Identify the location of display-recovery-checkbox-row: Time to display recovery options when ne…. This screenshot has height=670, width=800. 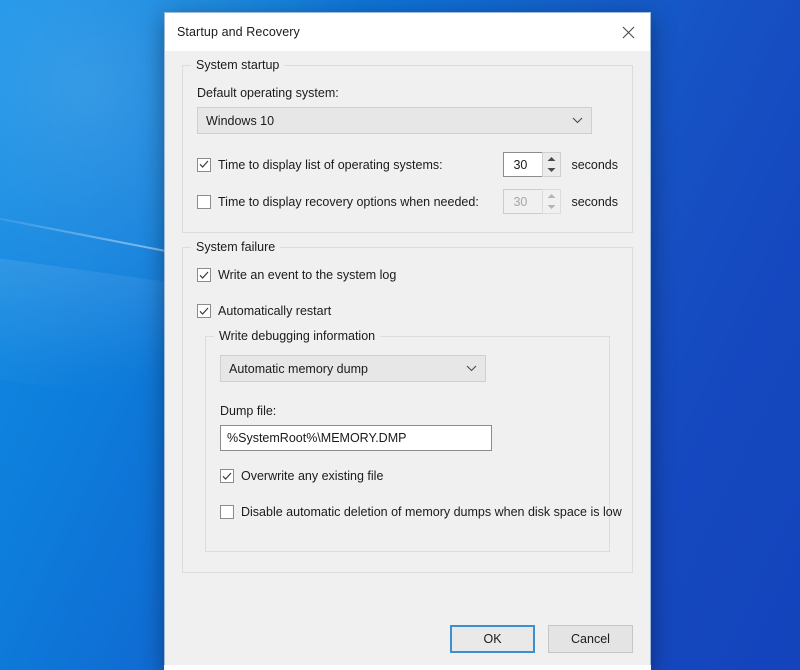
(338, 202).